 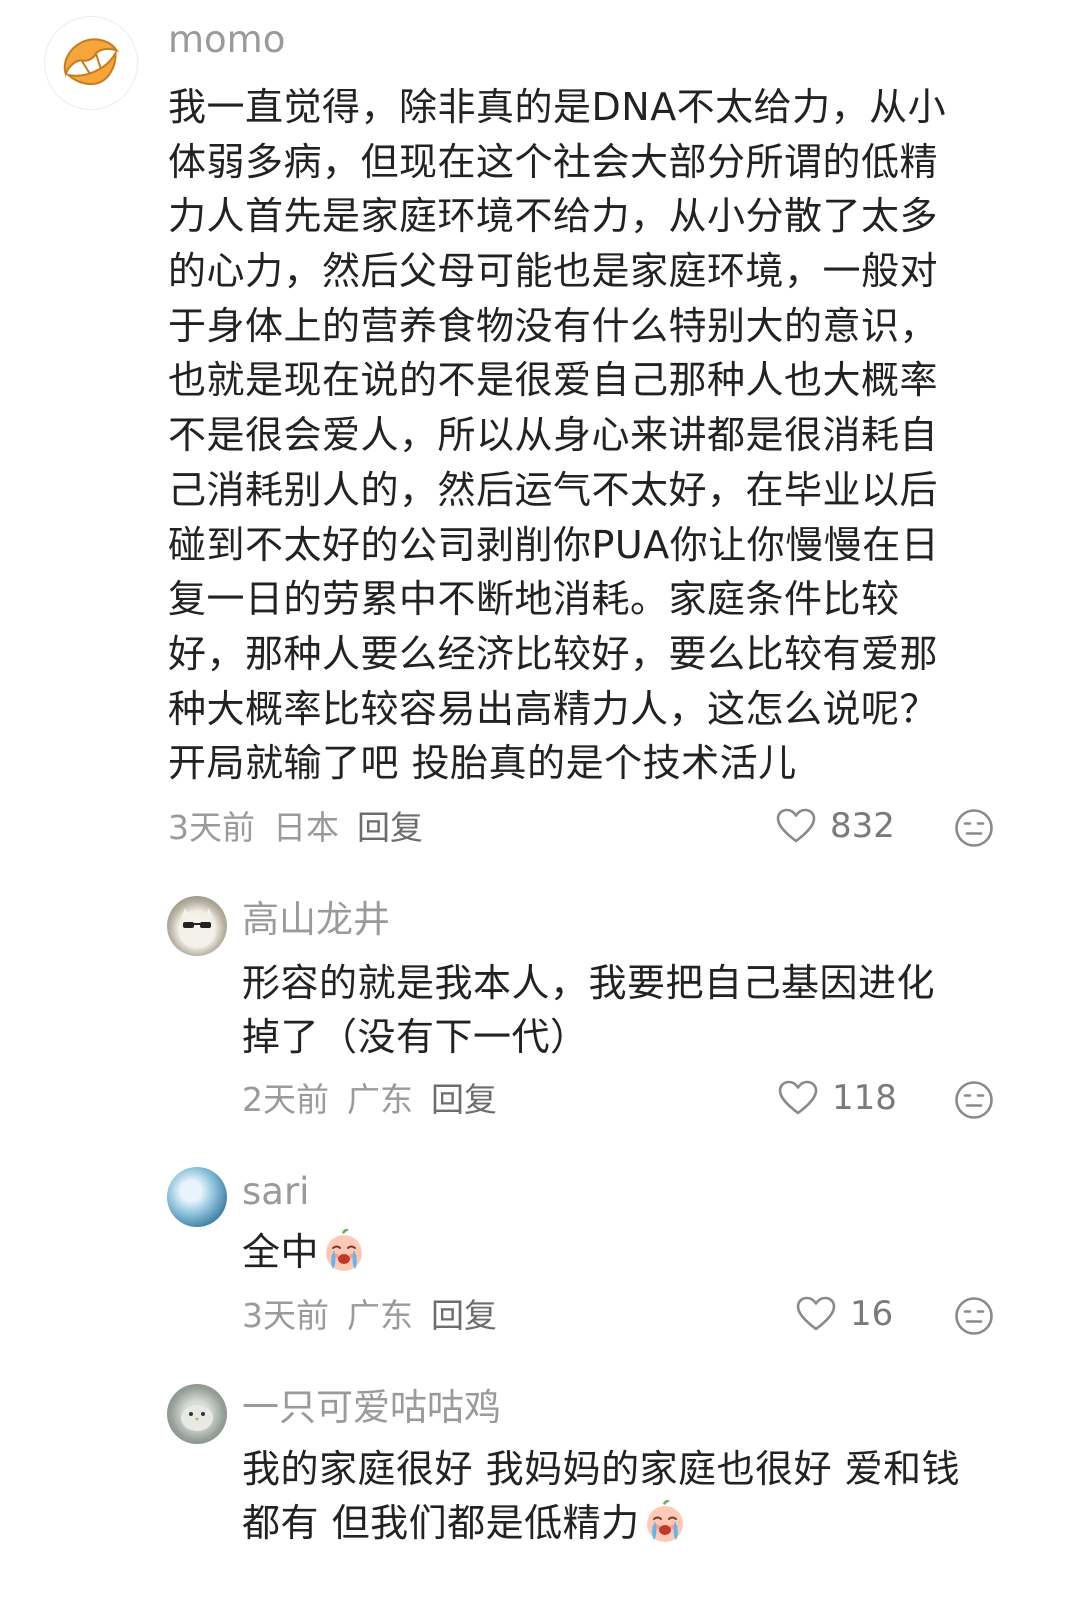 I want to click on username: 高山龙井, so click(x=316, y=920).